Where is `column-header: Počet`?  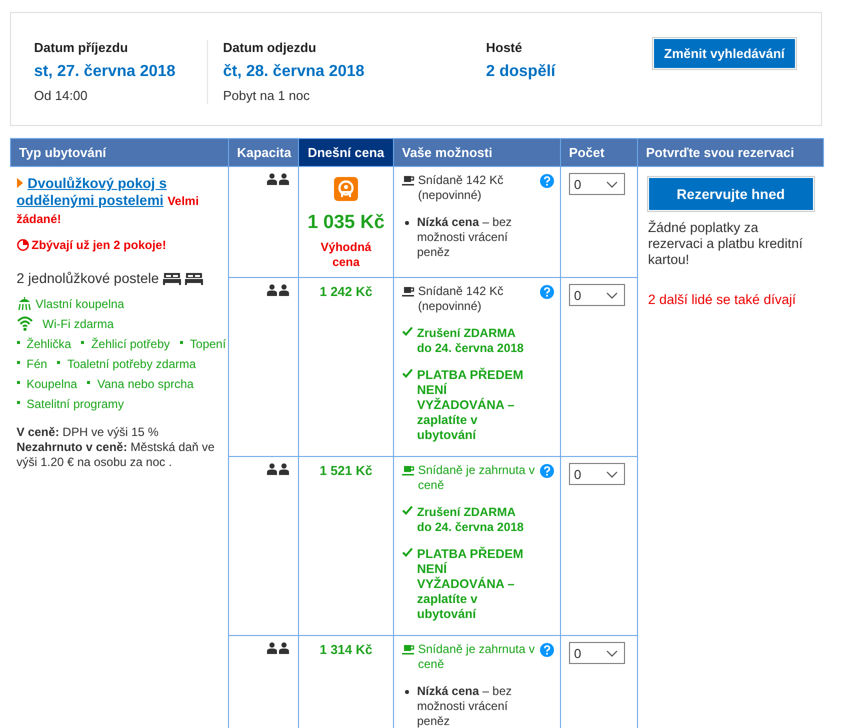
column-header: Počet is located at coordinates (599, 152).